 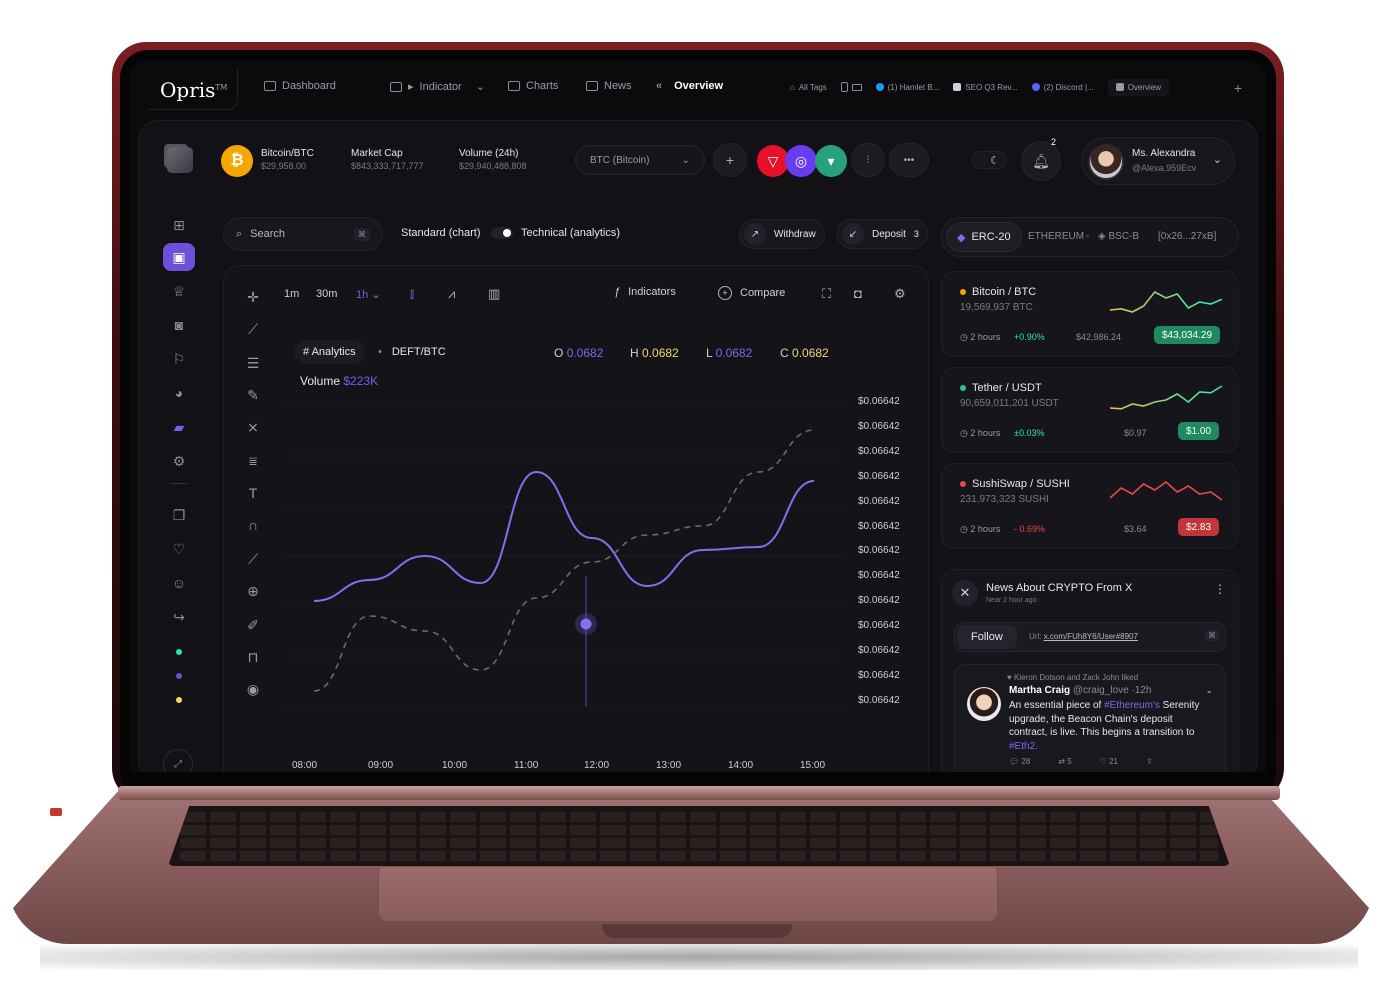 What do you see at coordinates (645, 292) in the screenshot?
I see `indicators-button: ƒ Indicators` at bounding box center [645, 292].